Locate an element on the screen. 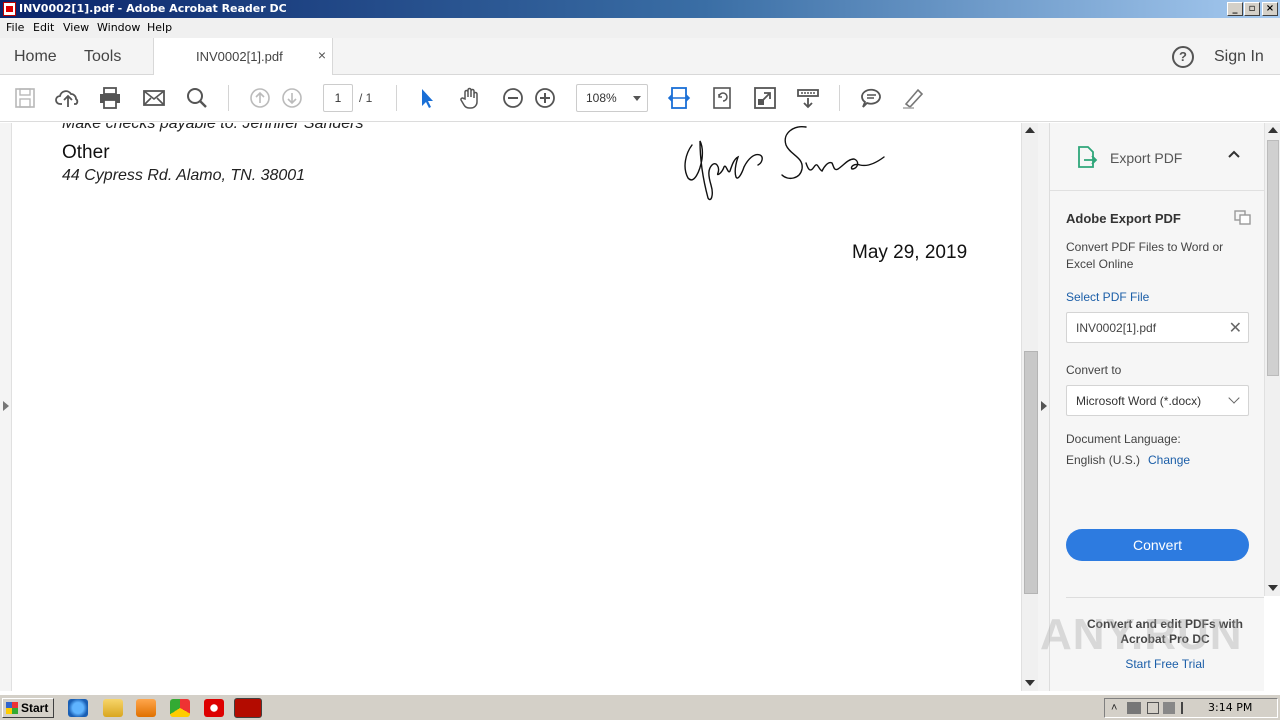 This screenshot has height=720, width=1280. toolbar: 1 / 1 108% is located at coordinates (640, 98).